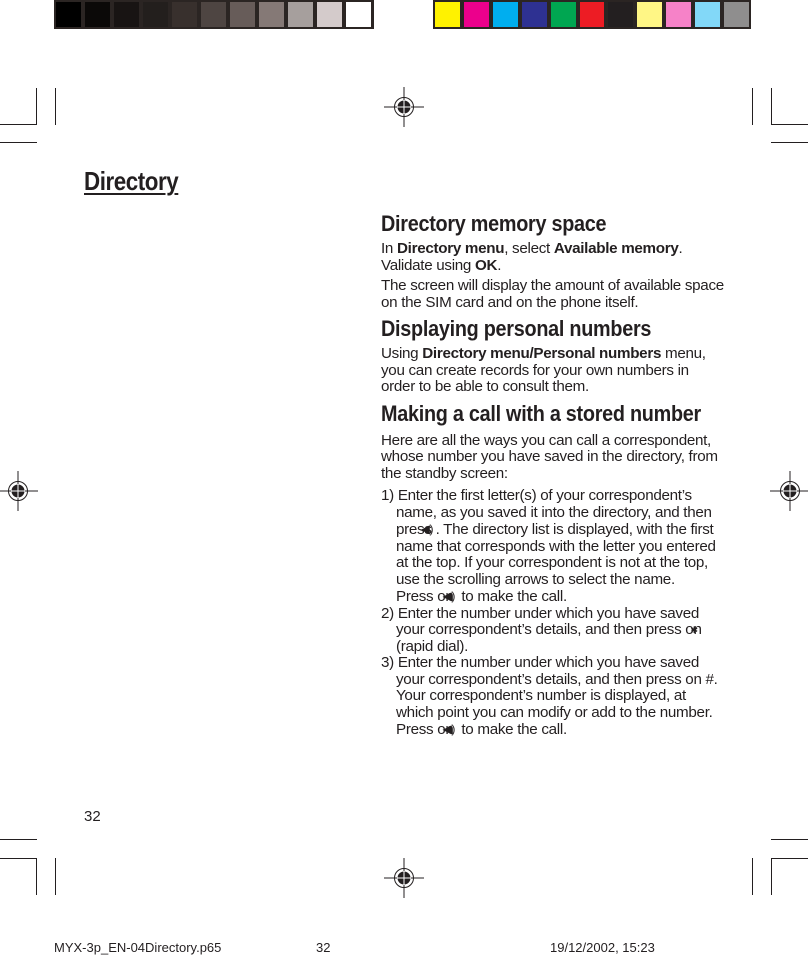 This screenshot has width=808, height=958. Describe the element at coordinates (451, 248) in the screenshot. I see `bold-term: Directory menu` at that location.